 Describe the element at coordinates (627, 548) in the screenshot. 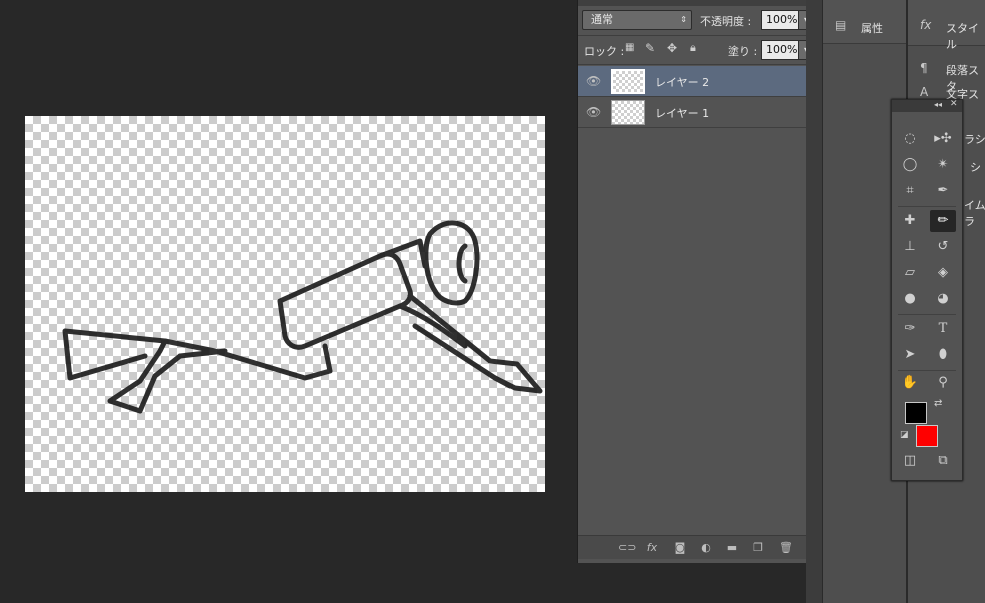

I see `link-layers-icon: ⊂⊃` at that location.